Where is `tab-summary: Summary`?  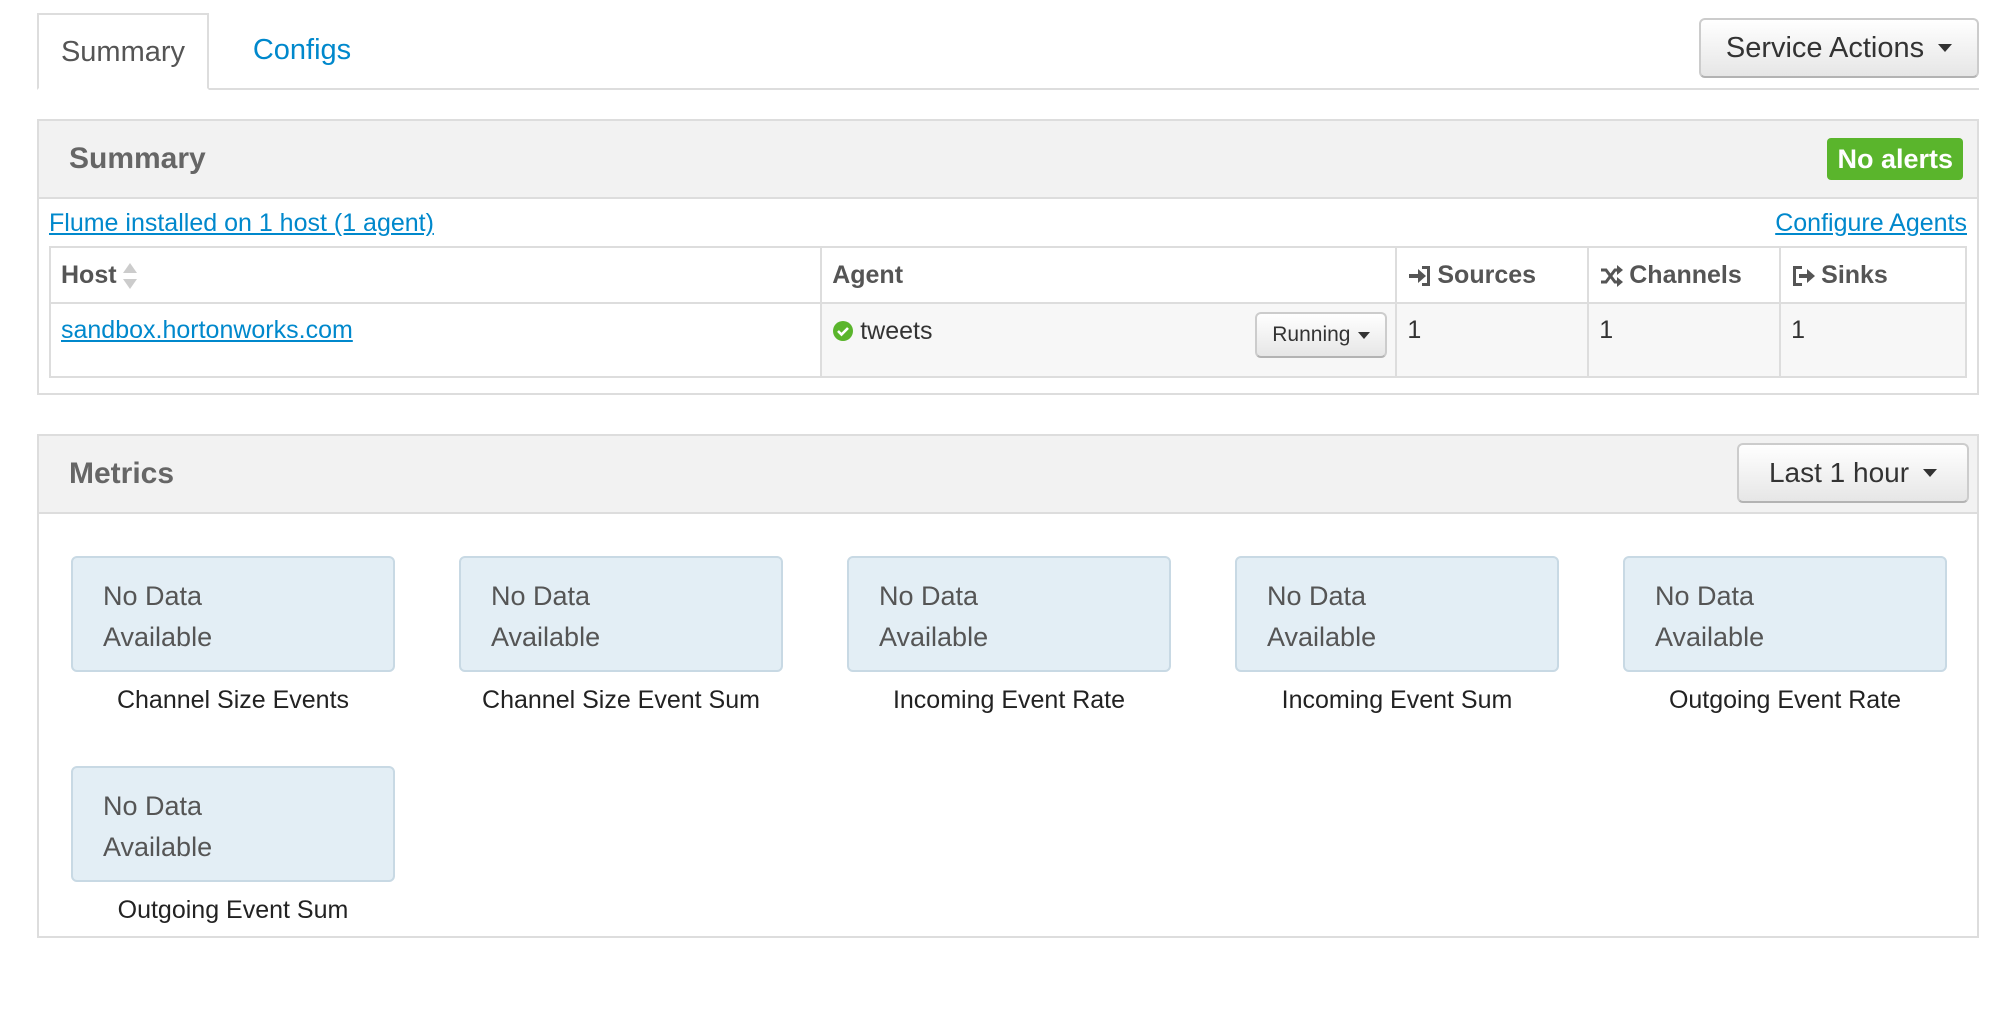
tab-summary: Summary is located at coordinates (123, 51).